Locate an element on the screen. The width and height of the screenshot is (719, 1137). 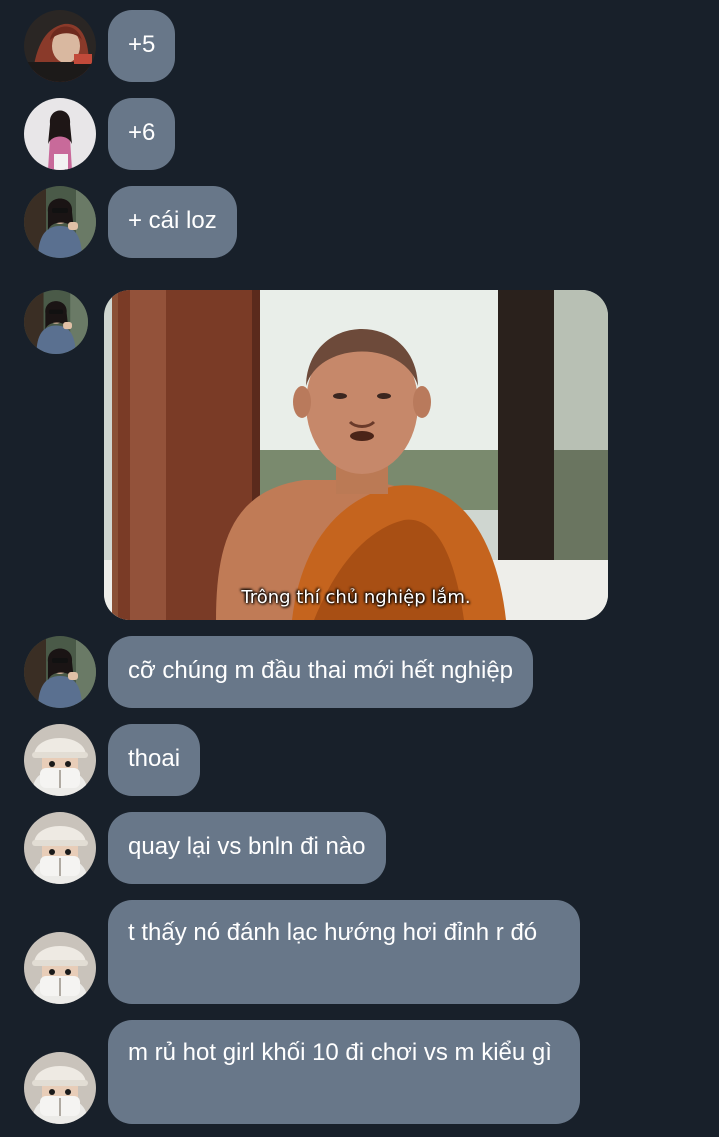
message-bubble: + cái loz is located at coordinates (172, 222).